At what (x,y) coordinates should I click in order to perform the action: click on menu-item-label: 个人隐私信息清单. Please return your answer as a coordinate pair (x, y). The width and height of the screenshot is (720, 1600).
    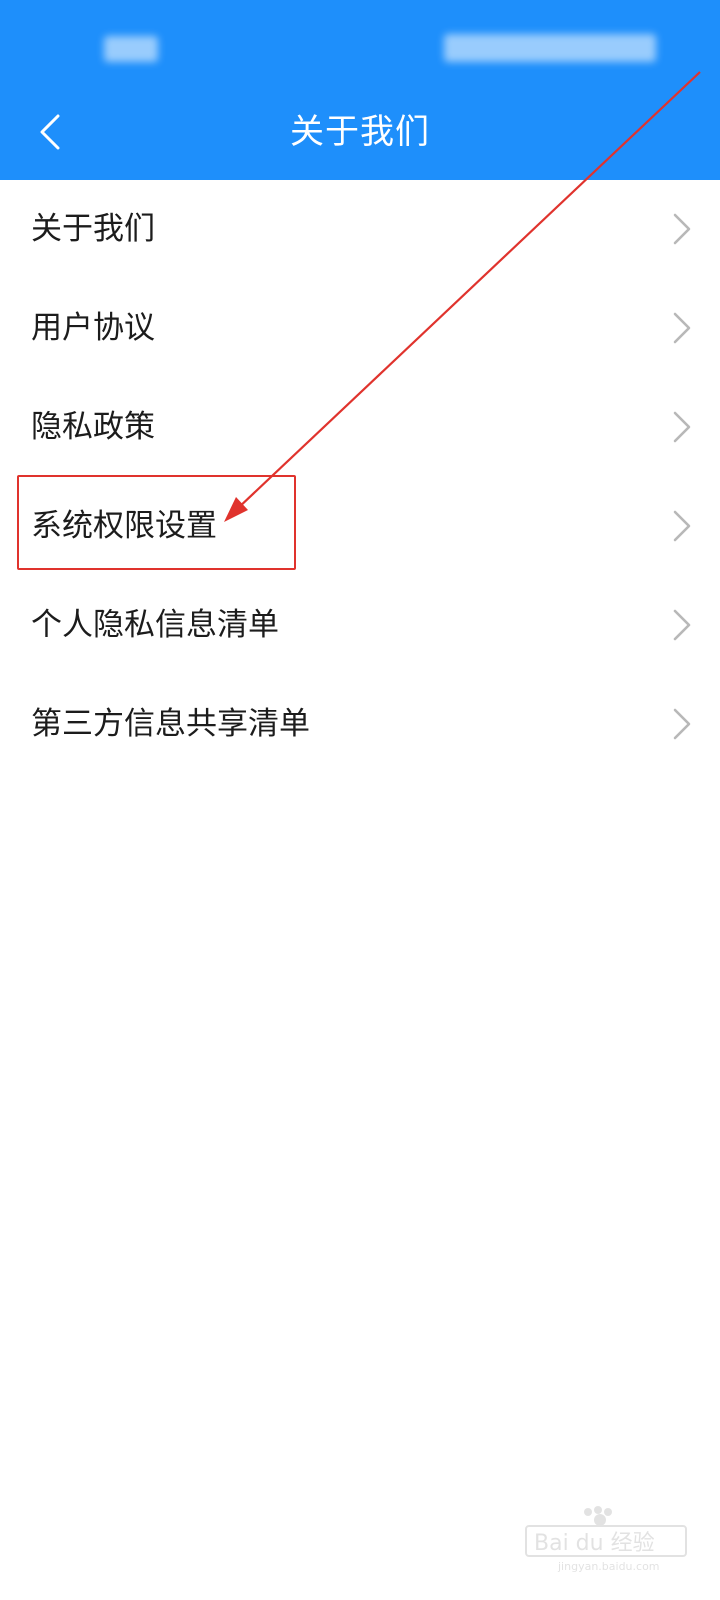
    Looking at the image, I should click on (155, 625).